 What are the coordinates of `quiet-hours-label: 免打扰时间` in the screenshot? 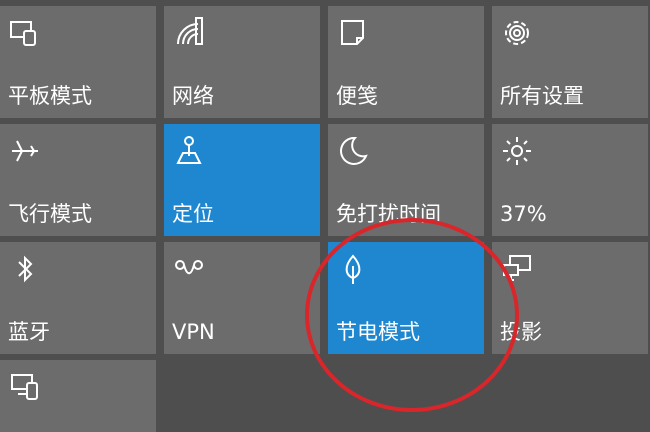 It's located at (388, 214).